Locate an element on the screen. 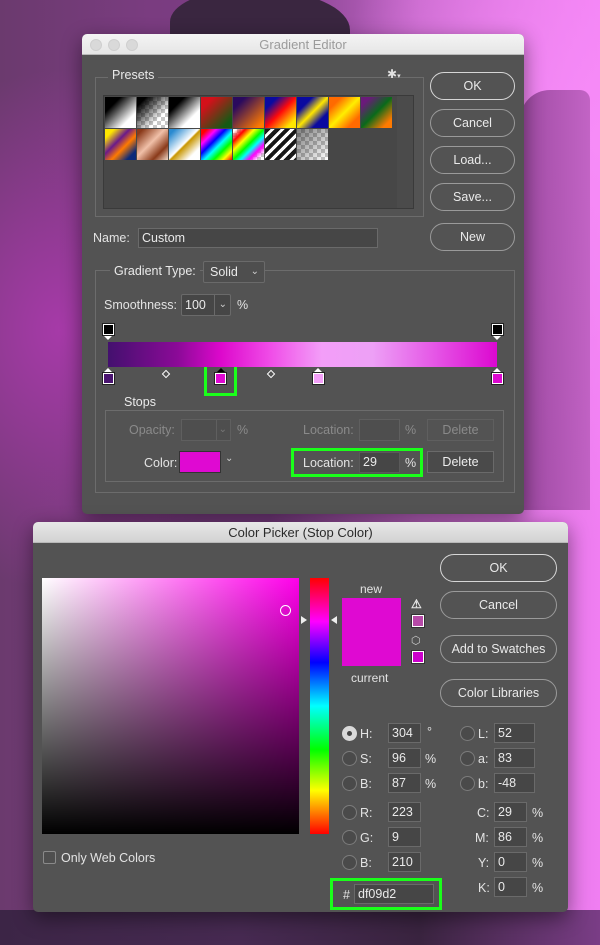 Image resolution: width=600 pixels, height=945 pixels. cyan-input: 29 is located at coordinates (510, 812).